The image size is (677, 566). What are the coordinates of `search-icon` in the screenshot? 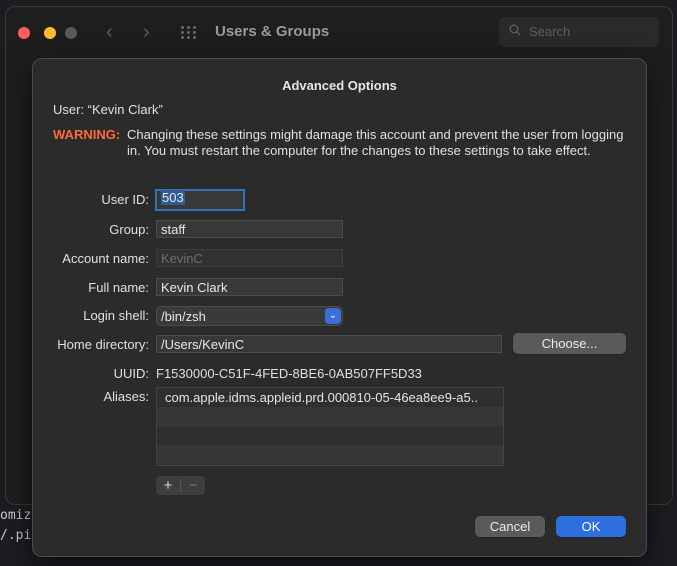 It's located at (515, 30).